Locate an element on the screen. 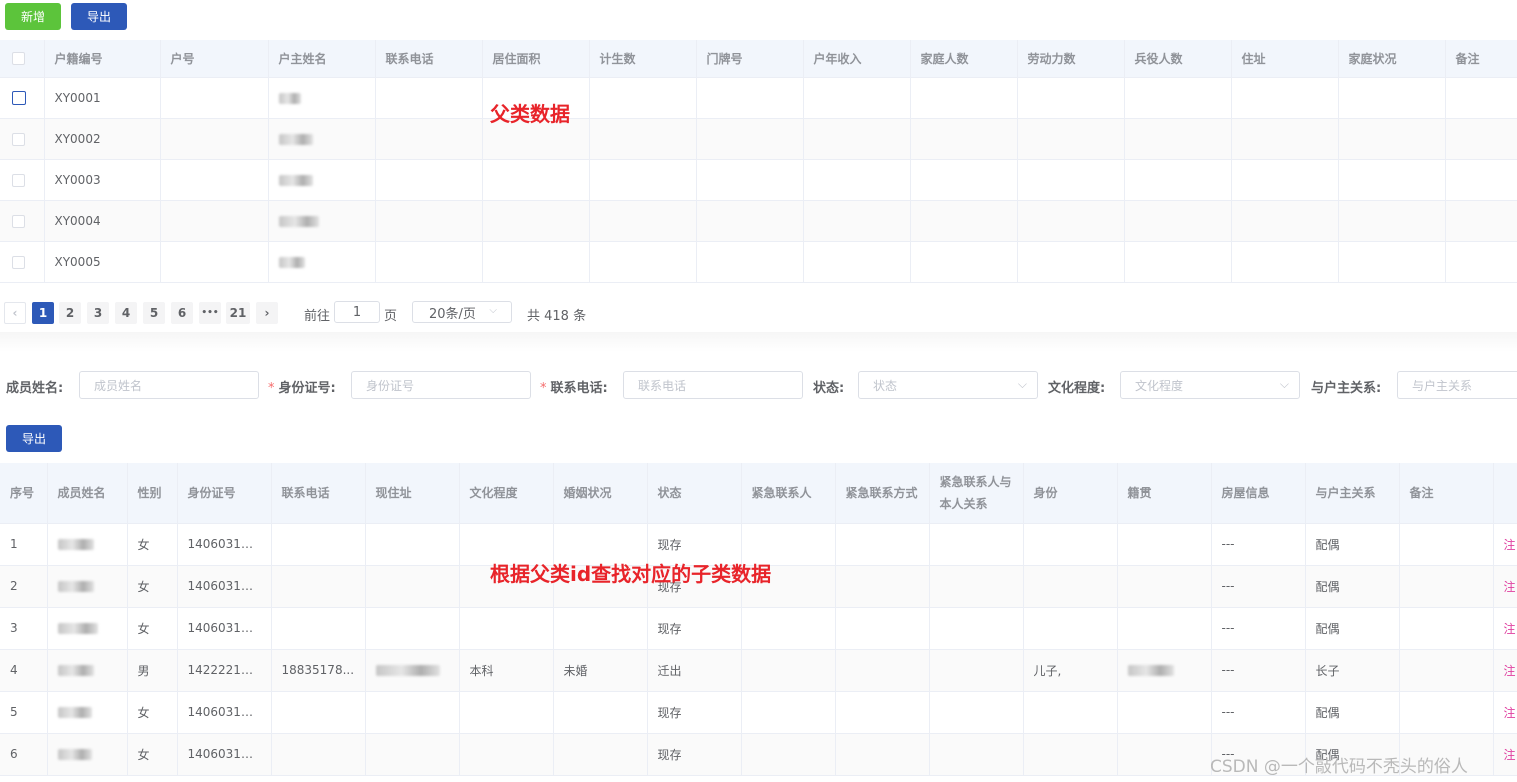  page-5-button: 5 is located at coordinates (154, 313).